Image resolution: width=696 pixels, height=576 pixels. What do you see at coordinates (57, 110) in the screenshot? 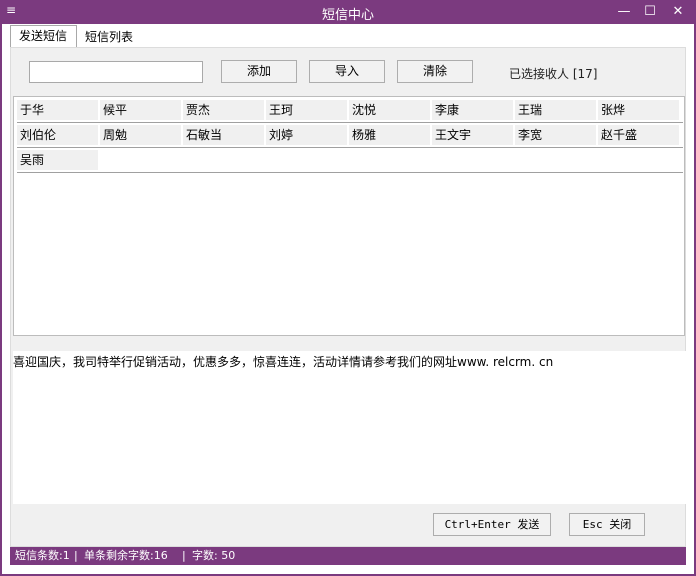
I see `recipient-chip: 于华` at bounding box center [57, 110].